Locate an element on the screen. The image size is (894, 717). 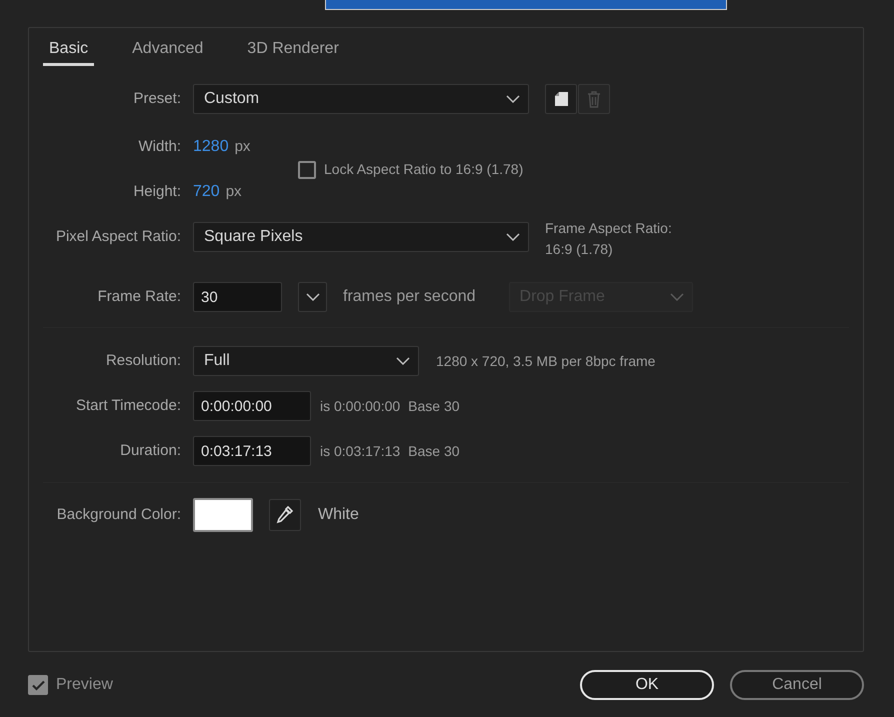
new-preset-button is located at coordinates (561, 99).